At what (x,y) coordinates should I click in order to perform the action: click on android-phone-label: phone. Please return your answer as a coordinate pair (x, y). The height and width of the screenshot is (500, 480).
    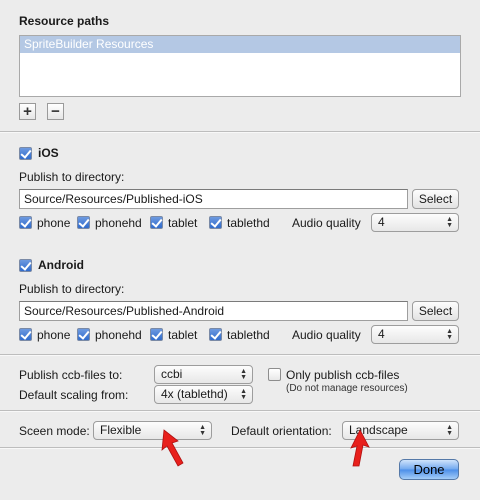
    Looking at the image, I should click on (54, 335).